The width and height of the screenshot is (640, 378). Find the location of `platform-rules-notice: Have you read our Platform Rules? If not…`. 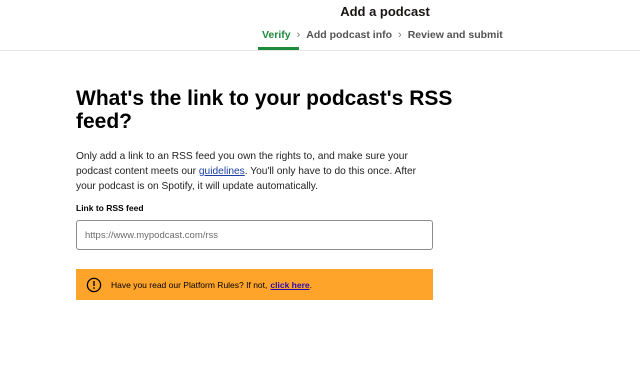

platform-rules-notice: Have you read our Platform Rules? If not… is located at coordinates (254, 284).